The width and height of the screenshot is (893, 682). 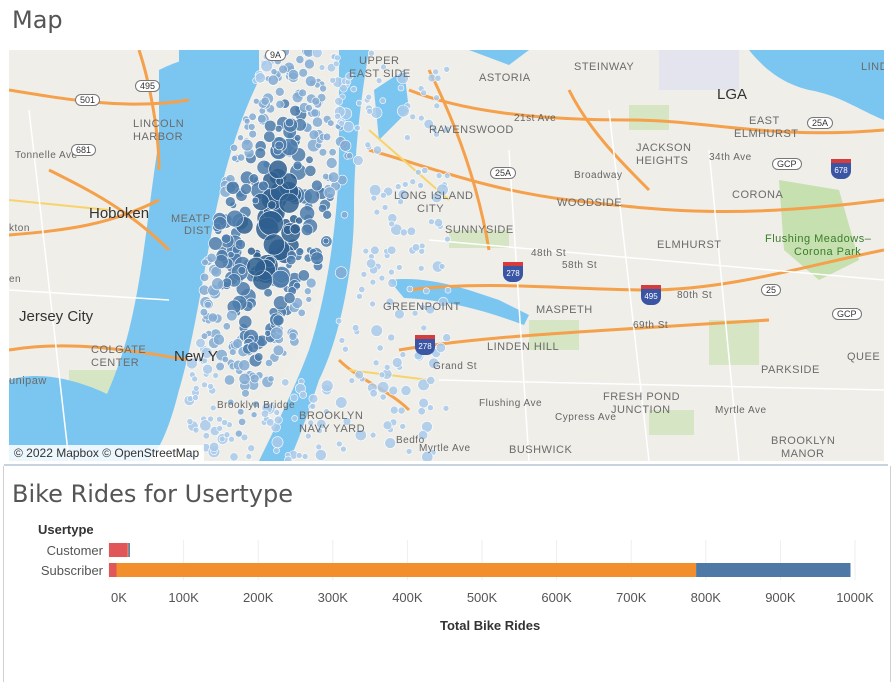 I want to click on x-tick-label: 1000K, so click(x=855, y=597).